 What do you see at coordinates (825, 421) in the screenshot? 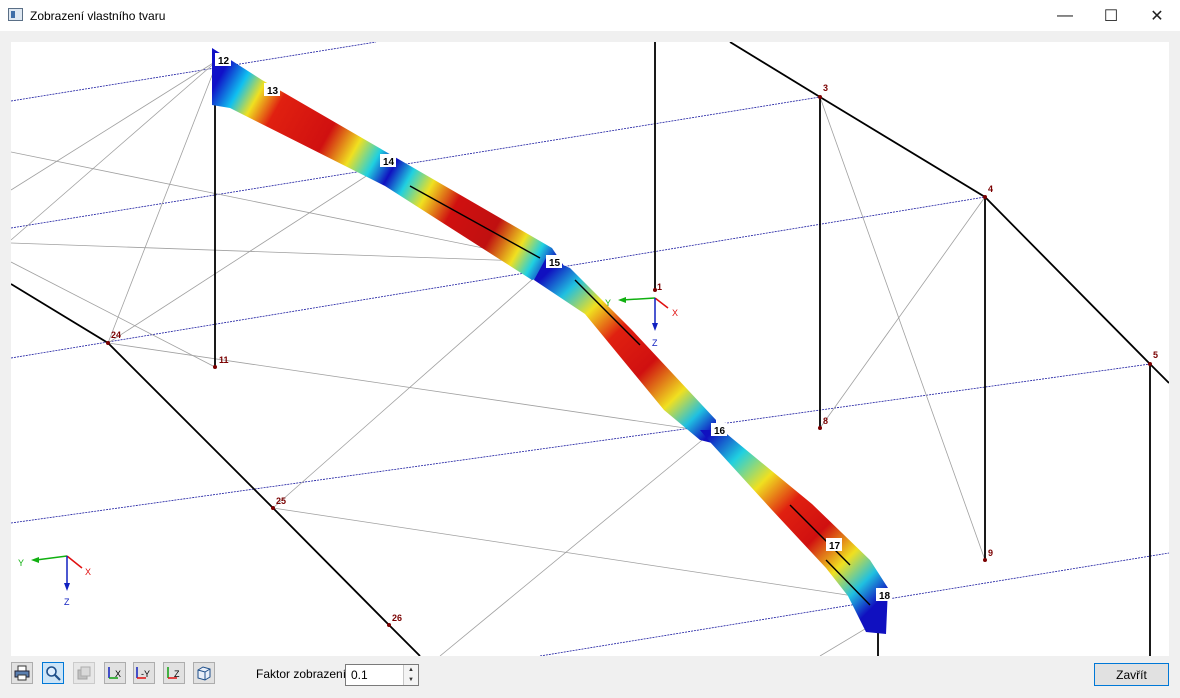
I see `node-label-8: 8` at bounding box center [825, 421].